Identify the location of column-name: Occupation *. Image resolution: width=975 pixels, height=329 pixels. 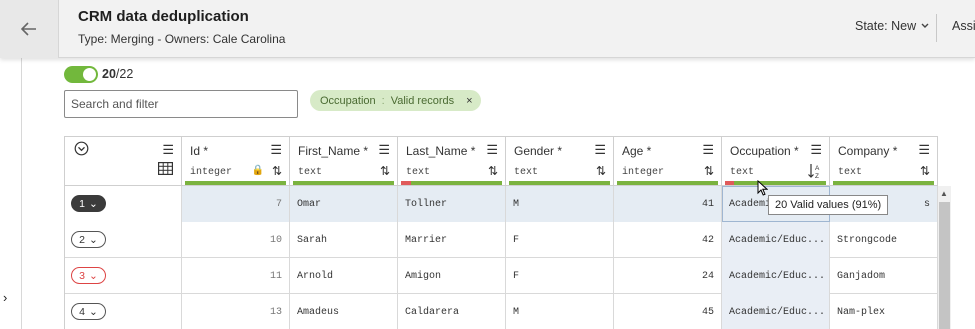
(764, 151).